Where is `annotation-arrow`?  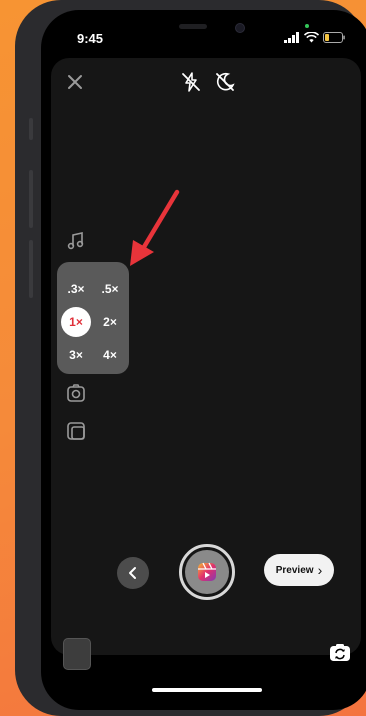 annotation-arrow is located at coordinates (155, 227).